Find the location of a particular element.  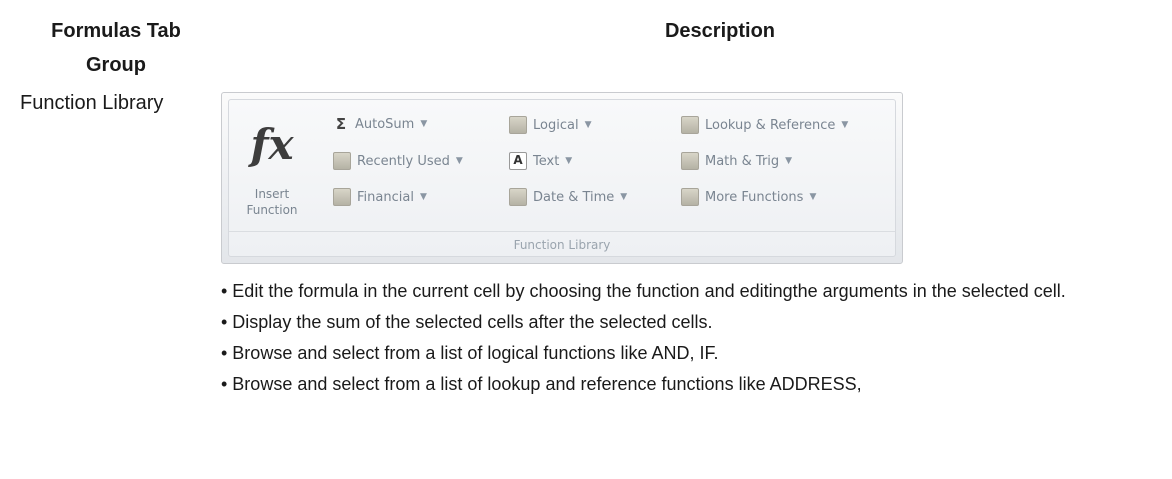

text-icon: A is located at coordinates (518, 161).